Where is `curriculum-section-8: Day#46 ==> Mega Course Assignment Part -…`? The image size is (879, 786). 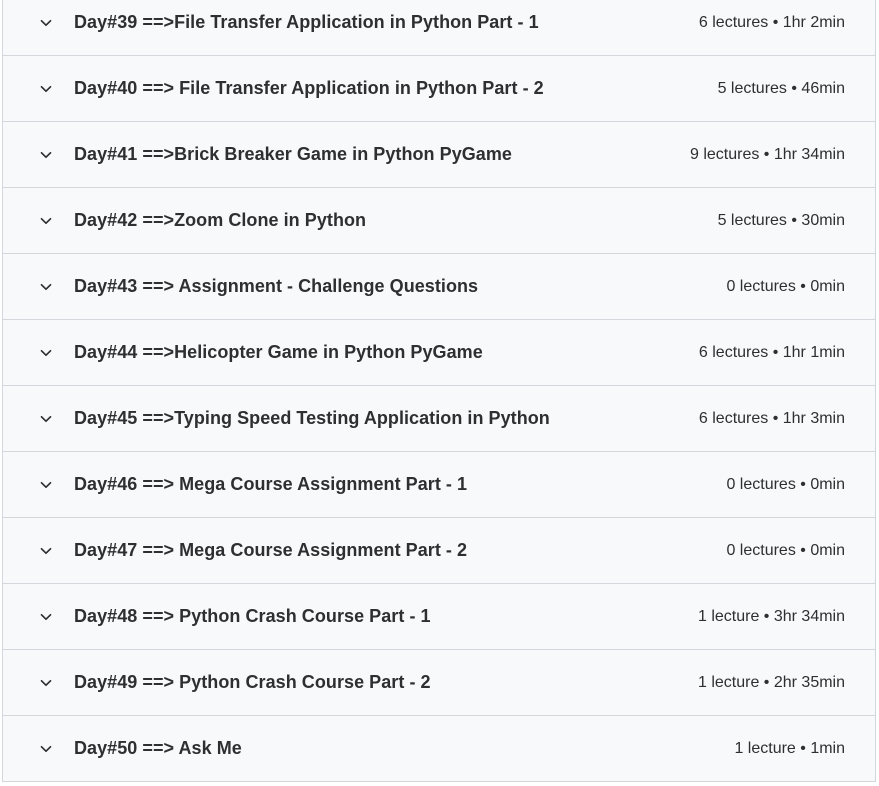 curriculum-section-8: Day#46 ==> Mega Course Assignment Part -… is located at coordinates (439, 484).